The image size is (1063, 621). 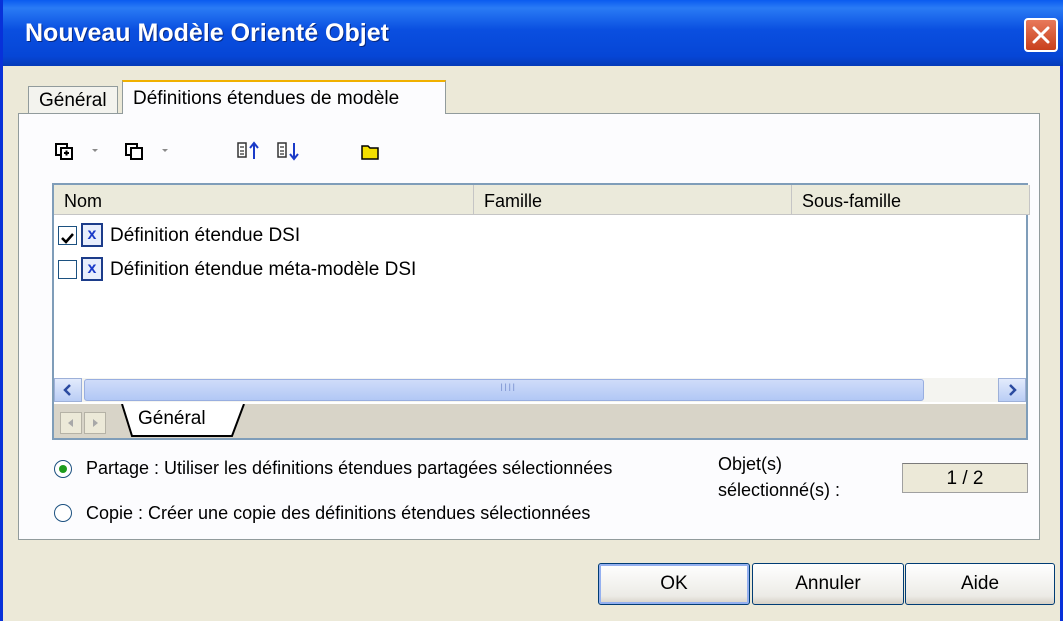 I want to click on copy-radio, so click(x=63, y=513).